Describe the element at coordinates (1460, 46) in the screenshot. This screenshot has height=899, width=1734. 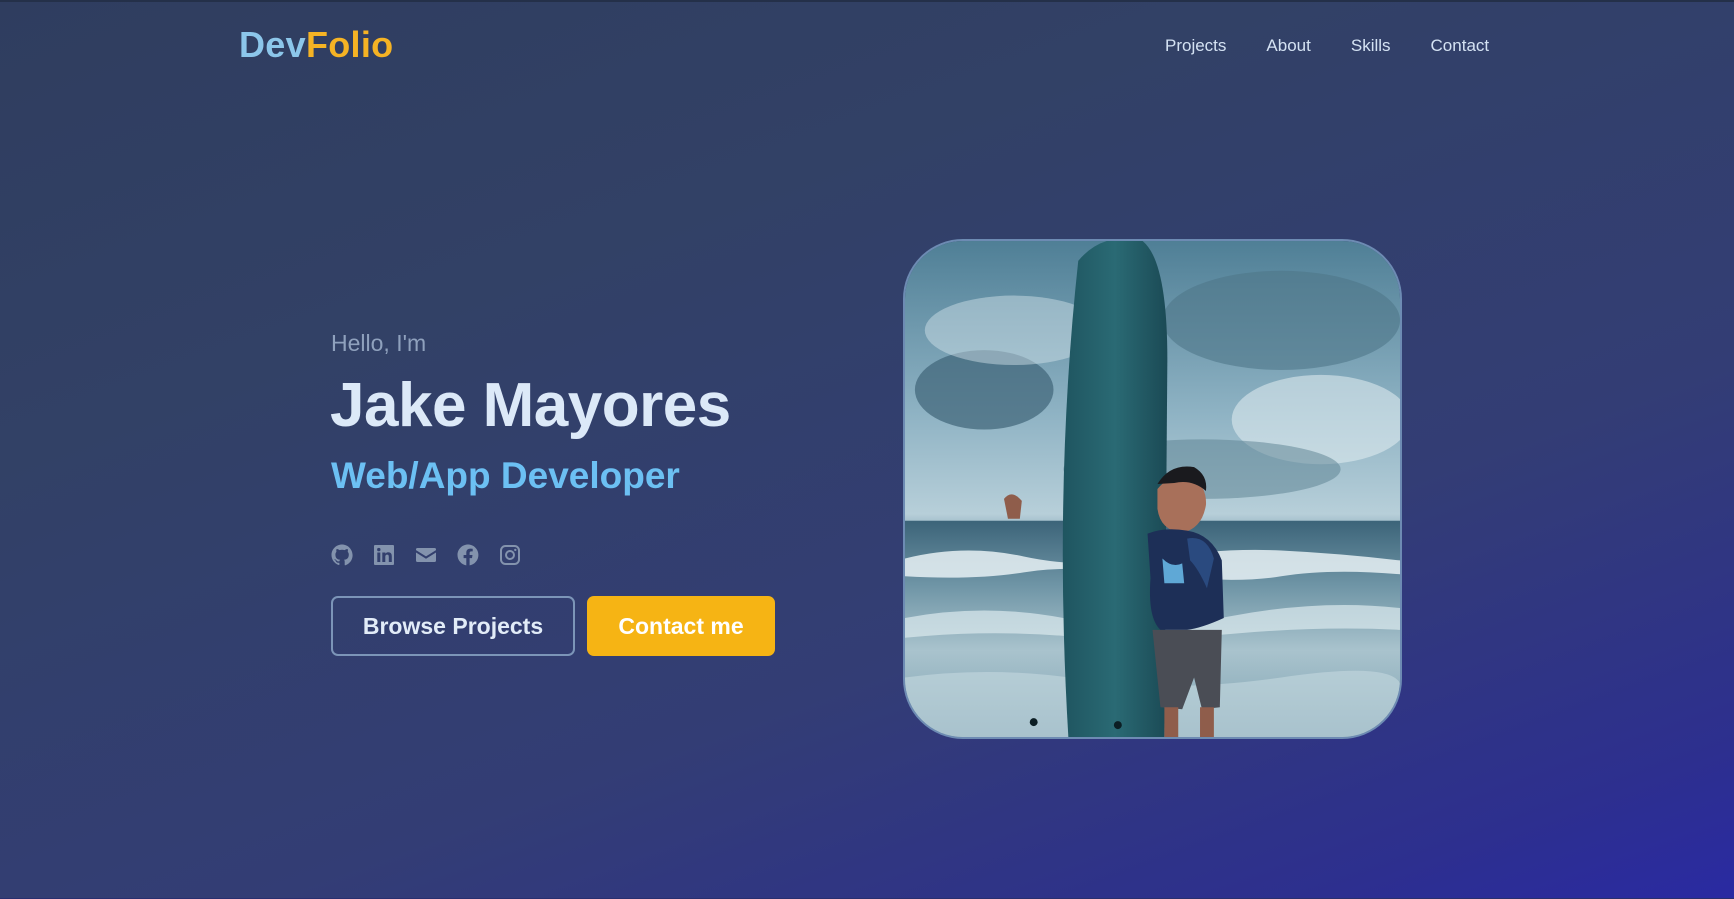
I see `nav-contact: Contact` at that location.